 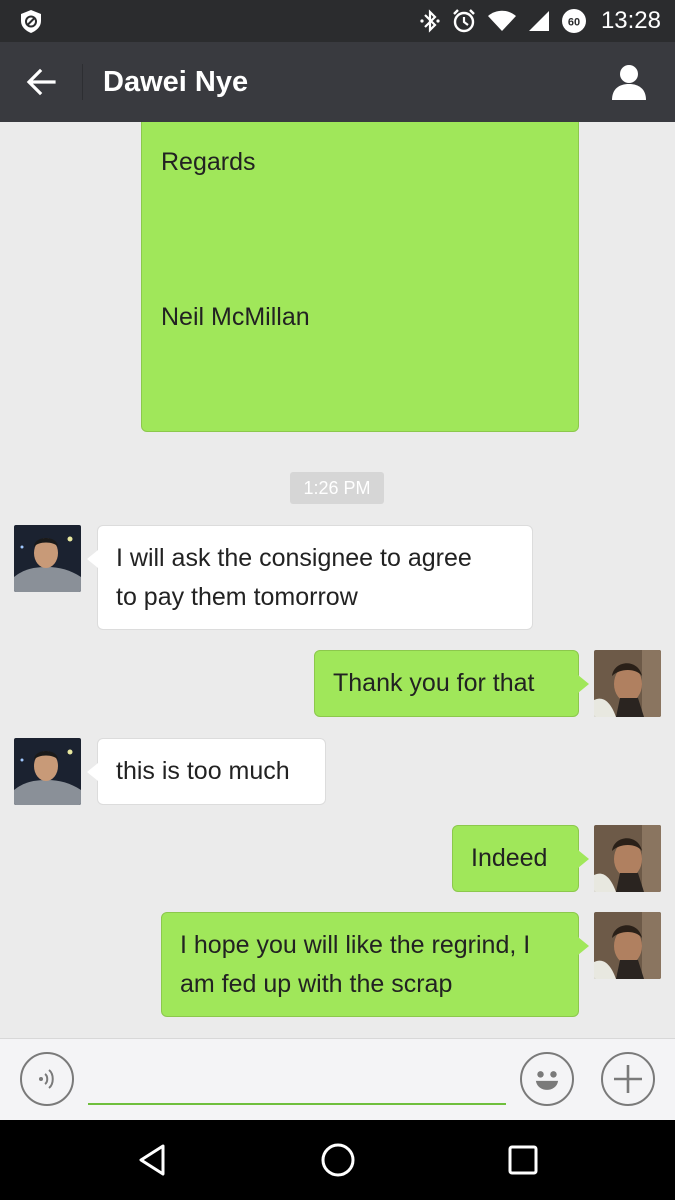 I want to click on battery-icon: 60, so click(x=573, y=21).